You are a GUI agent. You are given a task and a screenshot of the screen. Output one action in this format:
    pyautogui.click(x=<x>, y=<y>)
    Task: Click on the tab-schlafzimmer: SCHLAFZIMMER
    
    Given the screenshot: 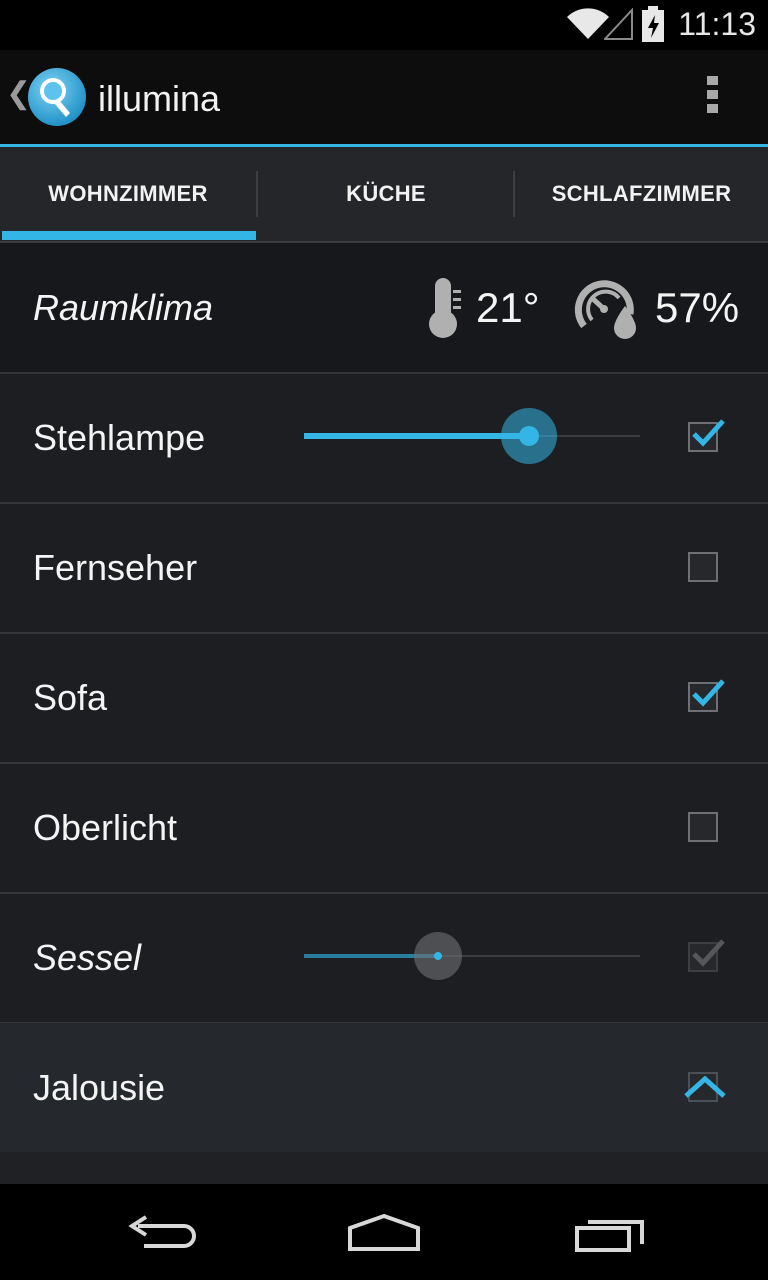 What is the action you would take?
    pyautogui.click(x=641, y=194)
    